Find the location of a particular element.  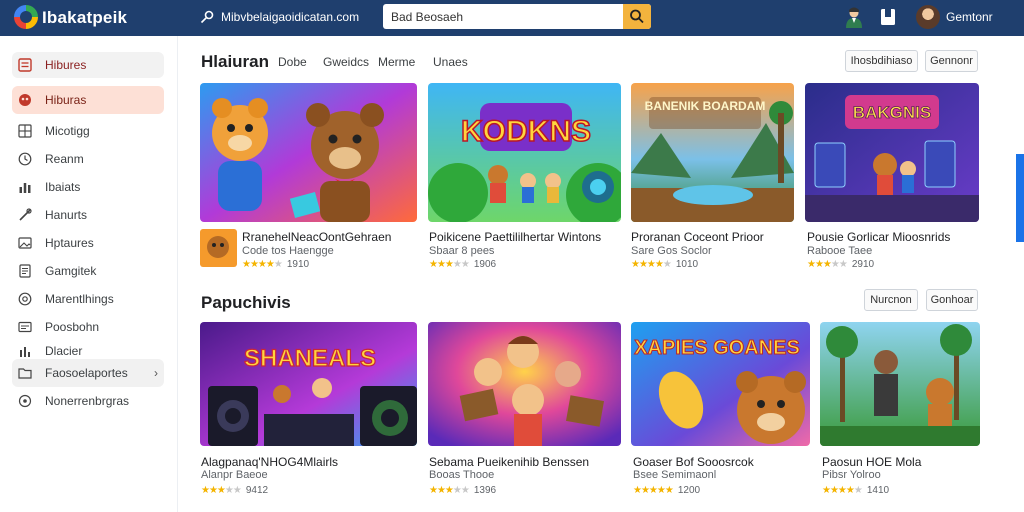

sidebar-item-hanurts: Hanurts is located at coordinates (88, 215).